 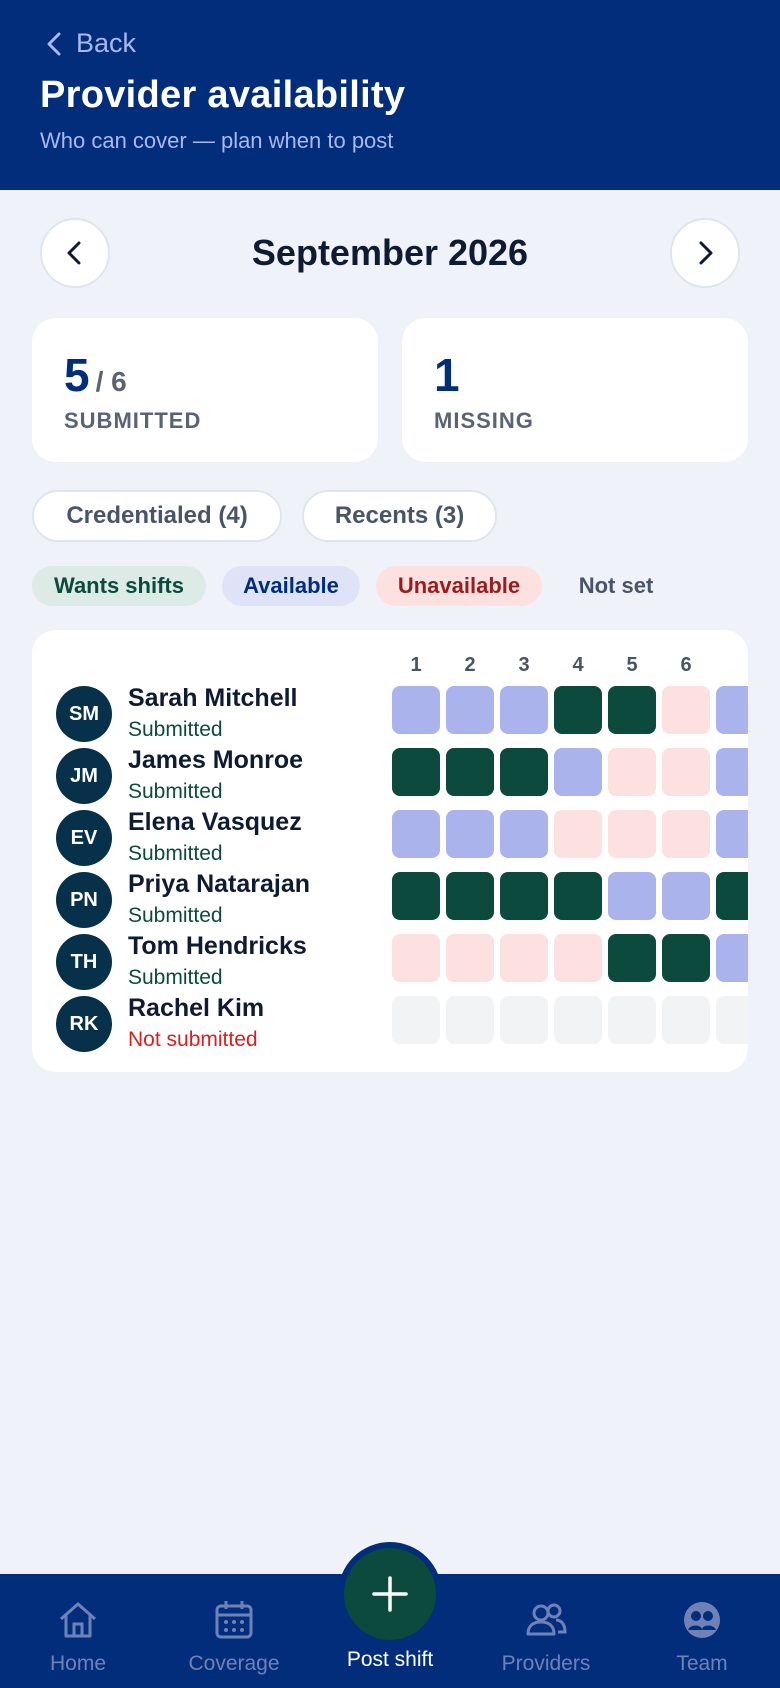 I want to click on provider-name: Sarah Mitchell, so click(x=213, y=698).